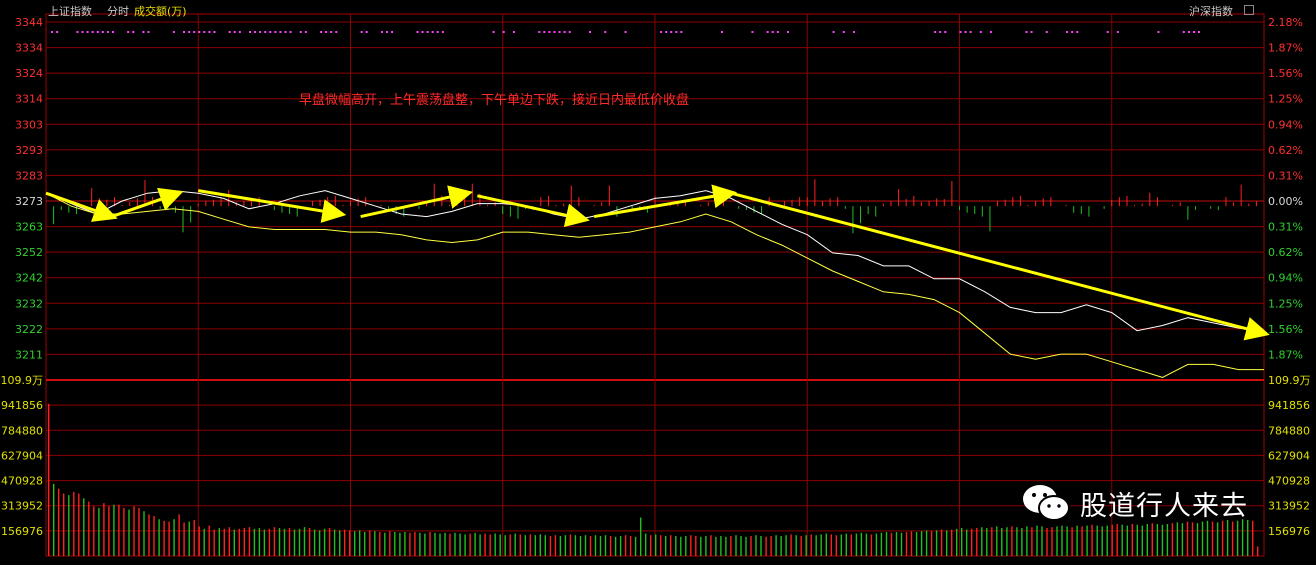 This screenshot has width=1316, height=565. I want to click on percent-tick-label: 0.62%, so click(1285, 252).